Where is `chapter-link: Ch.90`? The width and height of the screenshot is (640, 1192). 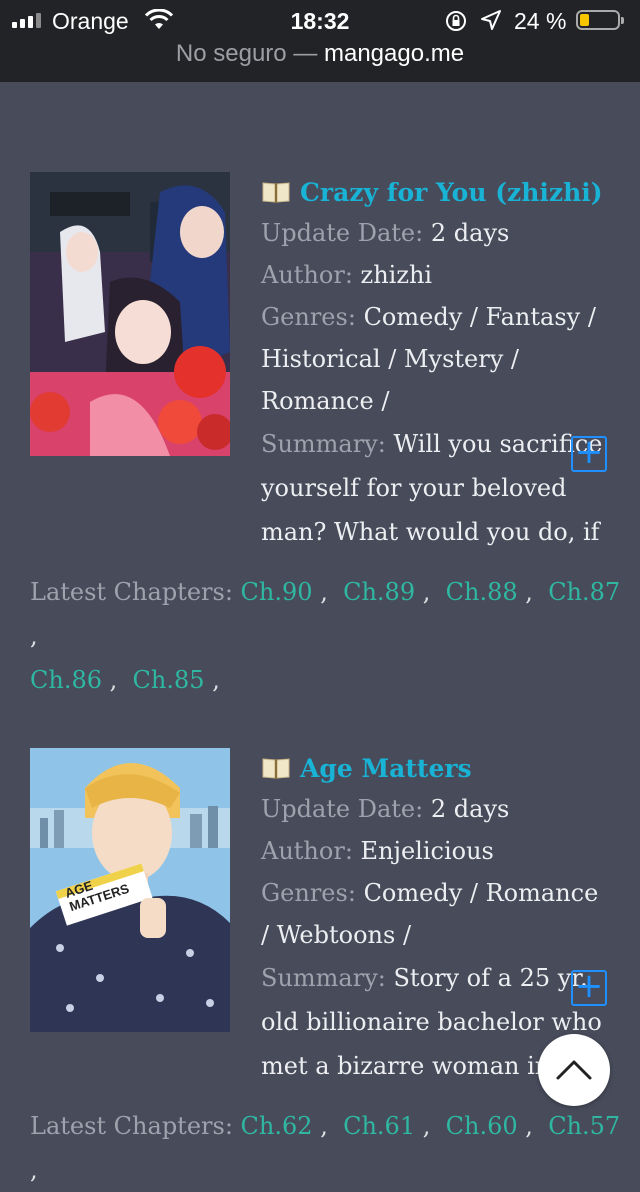 chapter-link: Ch.90 is located at coordinates (277, 592).